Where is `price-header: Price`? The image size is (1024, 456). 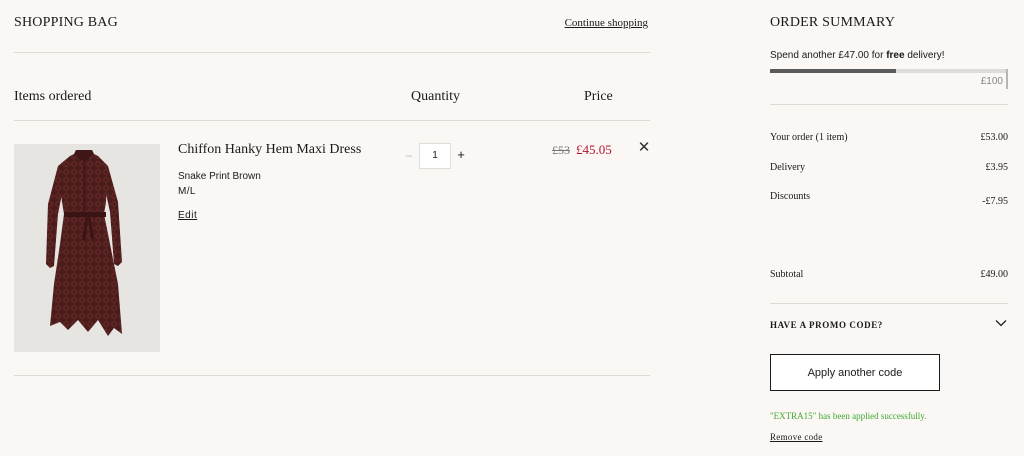
price-header: Price is located at coordinates (598, 96).